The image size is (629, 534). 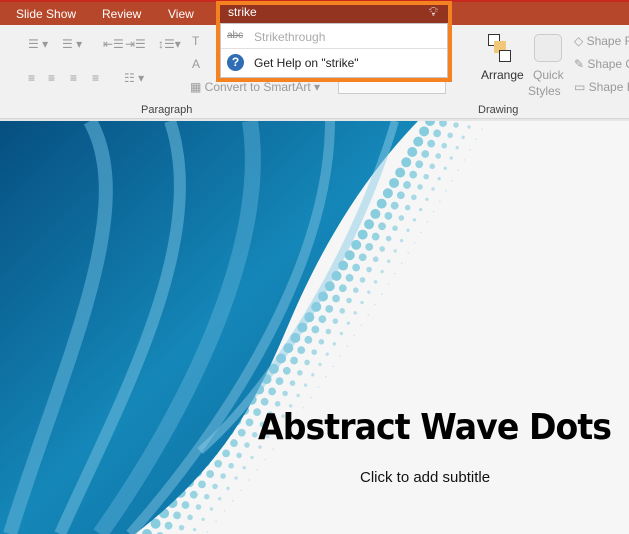 I want to click on slide-title: Abstract Wave Dots, so click(x=435, y=427).